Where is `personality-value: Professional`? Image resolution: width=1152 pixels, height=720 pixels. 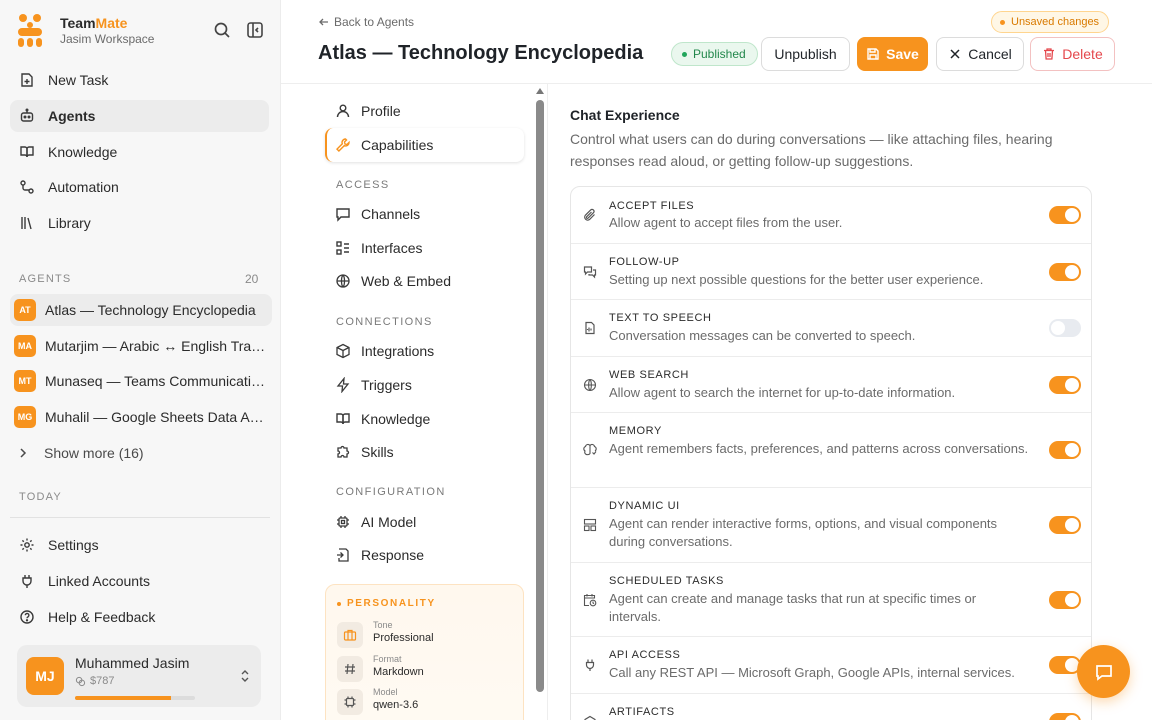
personality-value: Professional is located at coordinates (403, 638).